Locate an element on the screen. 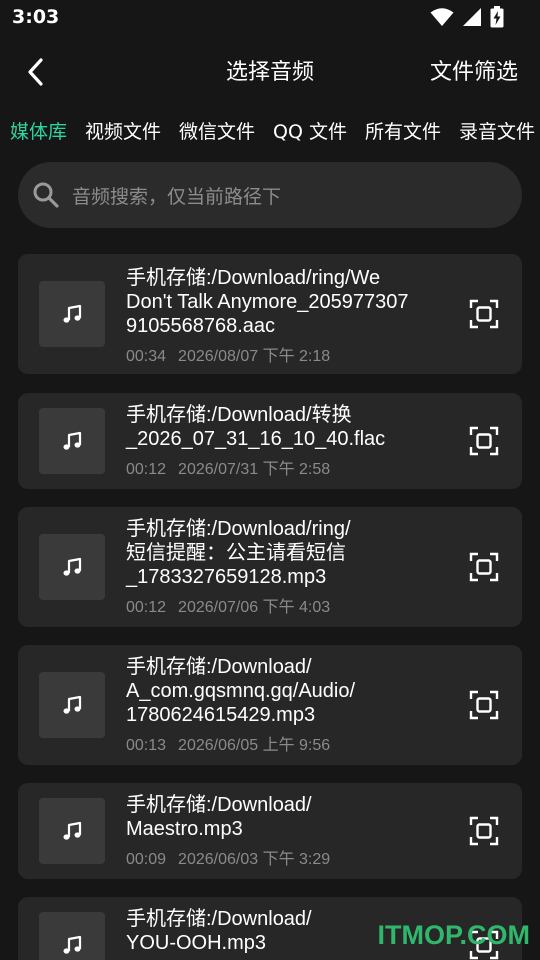 The width and height of the screenshot is (540, 960). file-date: 2026/06/05 上午 9:56 is located at coordinates (254, 745).